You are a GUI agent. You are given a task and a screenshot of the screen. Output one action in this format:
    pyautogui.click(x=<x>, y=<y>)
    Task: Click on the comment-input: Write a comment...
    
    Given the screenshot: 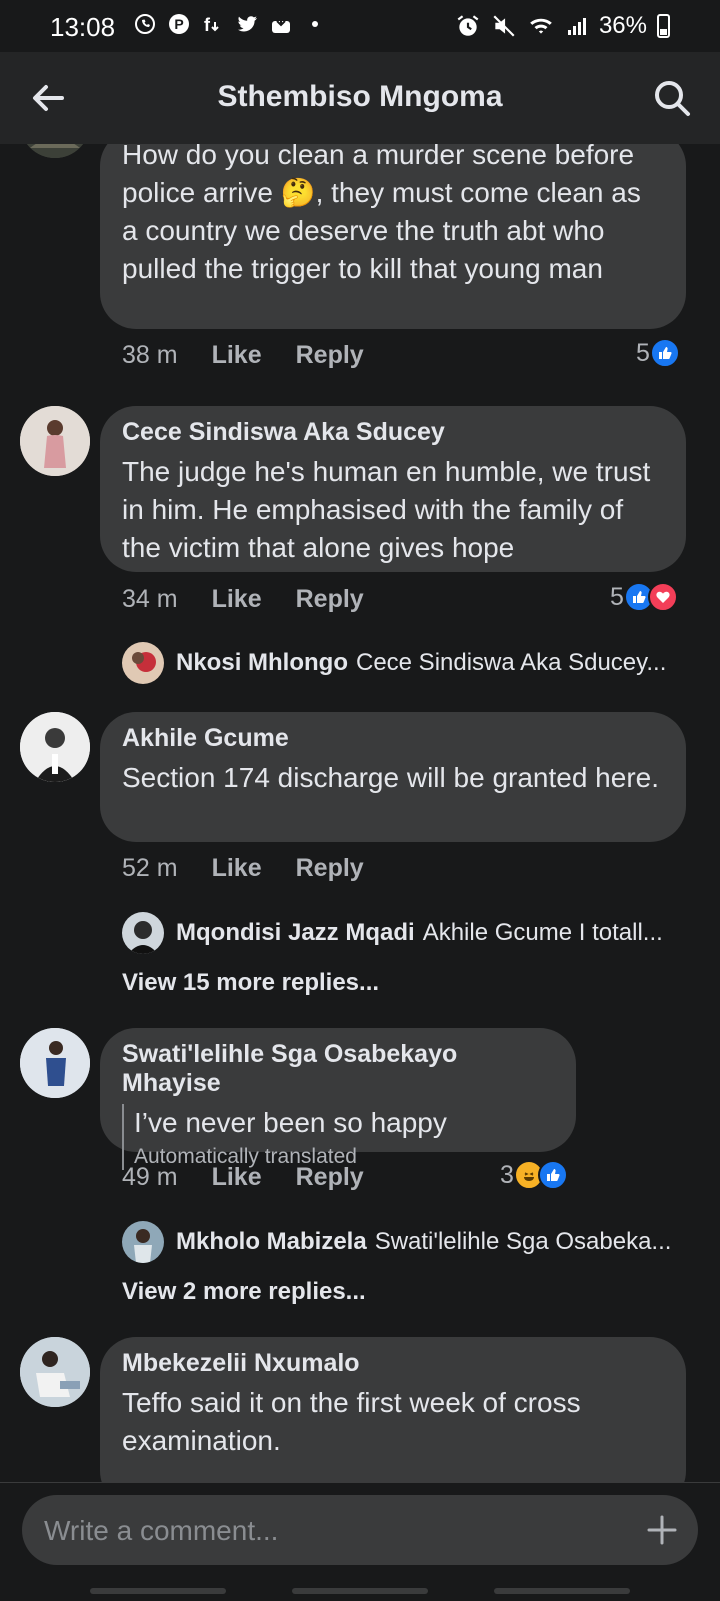 What is the action you would take?
    pyautogui.click(x=360, y=1530)
    